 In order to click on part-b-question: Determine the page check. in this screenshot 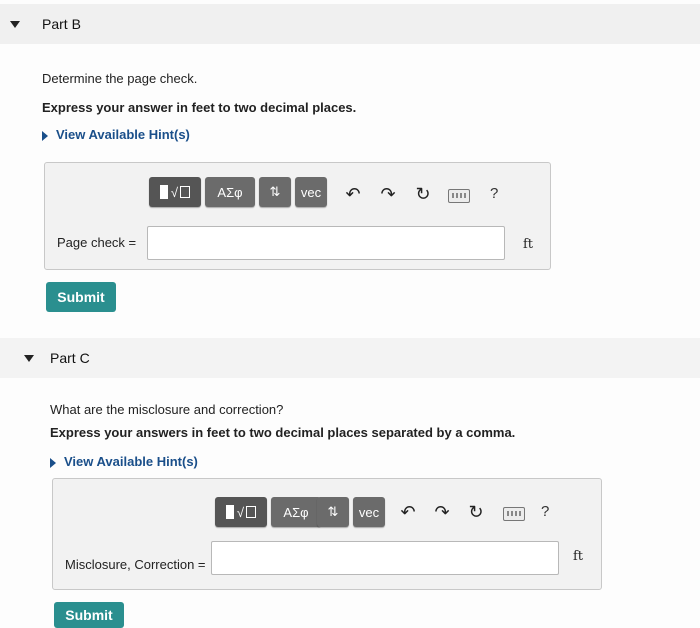, I will do `click(120, 78)`.